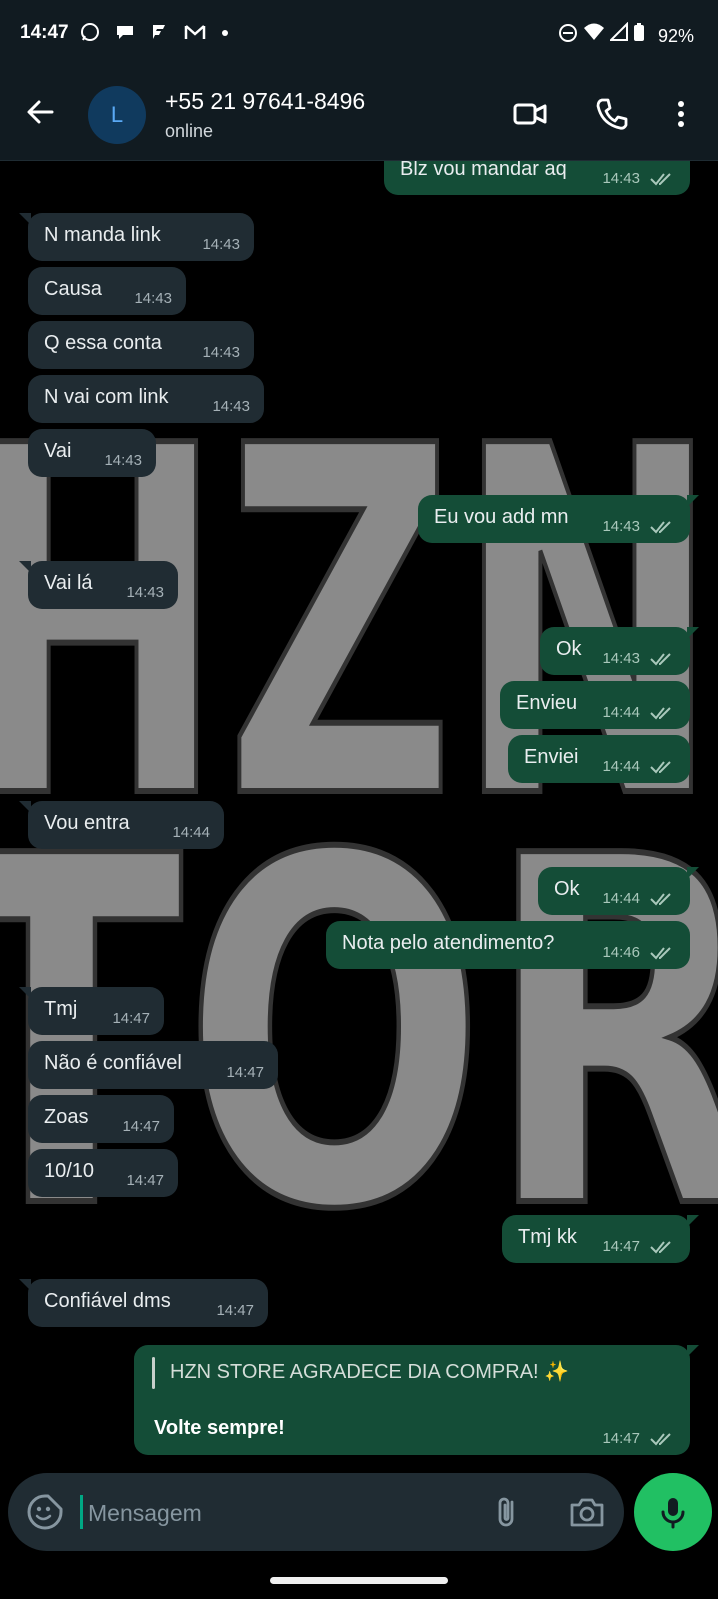 The width and height of the screenshot is (718, 1599). Describe the element at coordinates (91, 1011) in the screenshot. I see `message-bubble: Tmj 14:47` at that location.